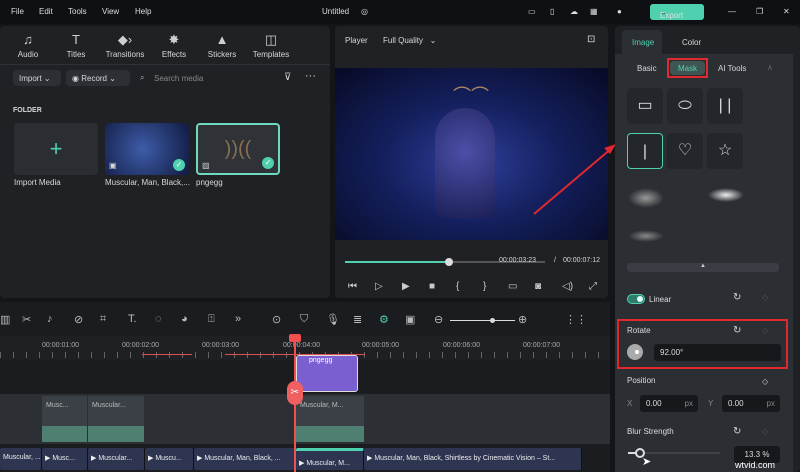 Image resolution: width=800 pixels, height=472 pixels. Describe the element at coordinates (512, 286) in the screenshot. I see `display-icon: ▭` at that location.